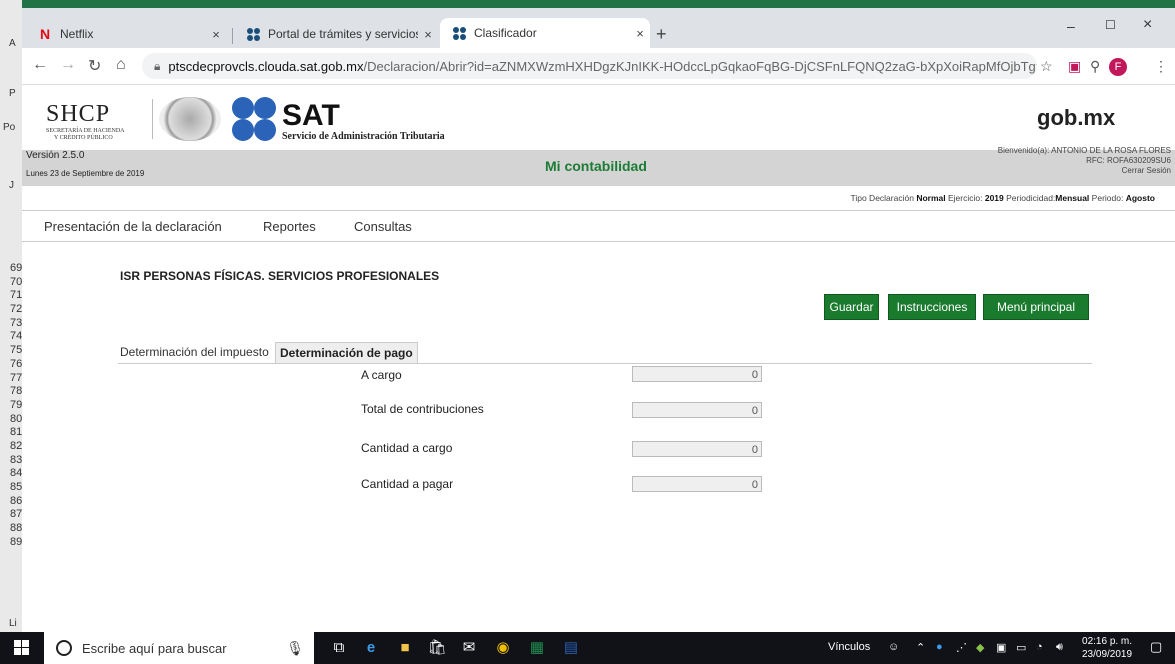 Image resolution: width=1175 pixels, height=664 pixels. What do you see at coordinates (16, 500) in the screenshot?
I see `background-row-number: 86` at bounding box center [16, 500].